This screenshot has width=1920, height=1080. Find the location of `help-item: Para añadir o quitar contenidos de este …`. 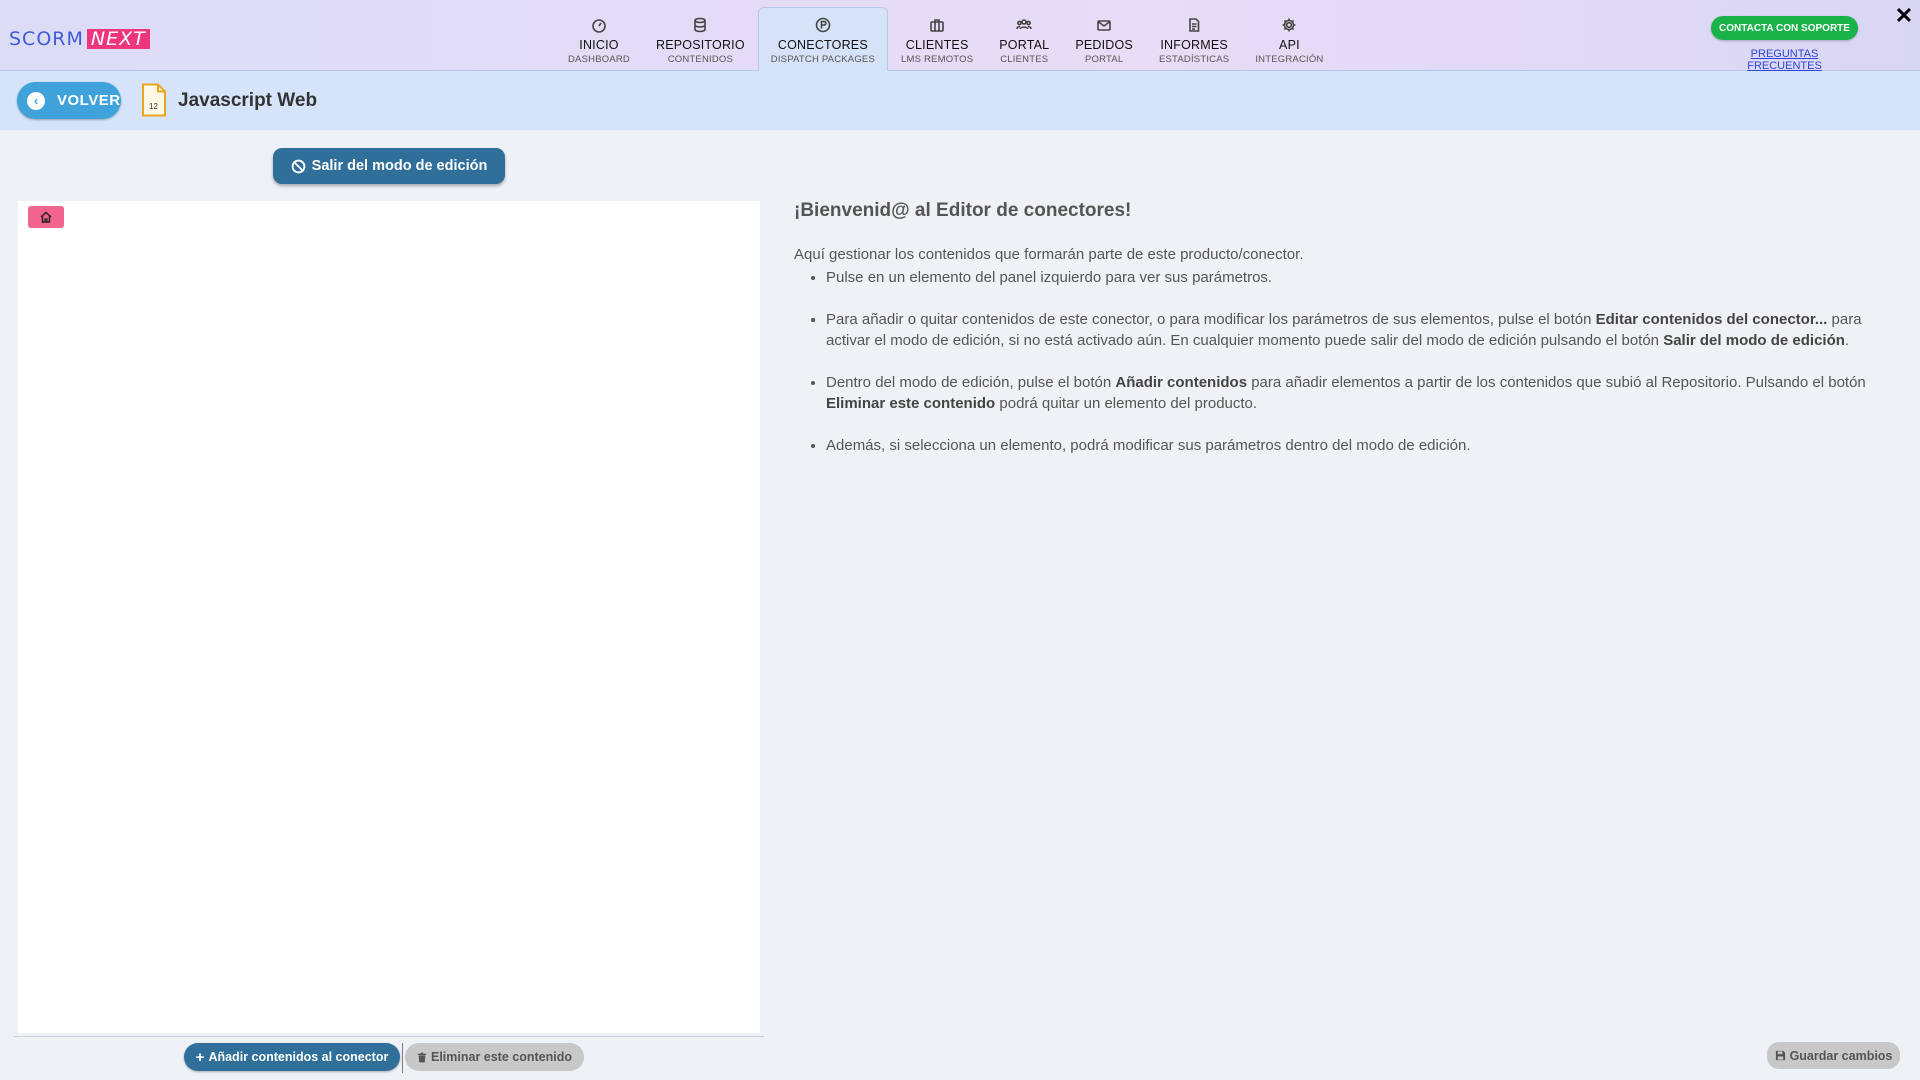

help-item: Para añadir o quitar contenidos de este … is located at coordinates (1353, 330).